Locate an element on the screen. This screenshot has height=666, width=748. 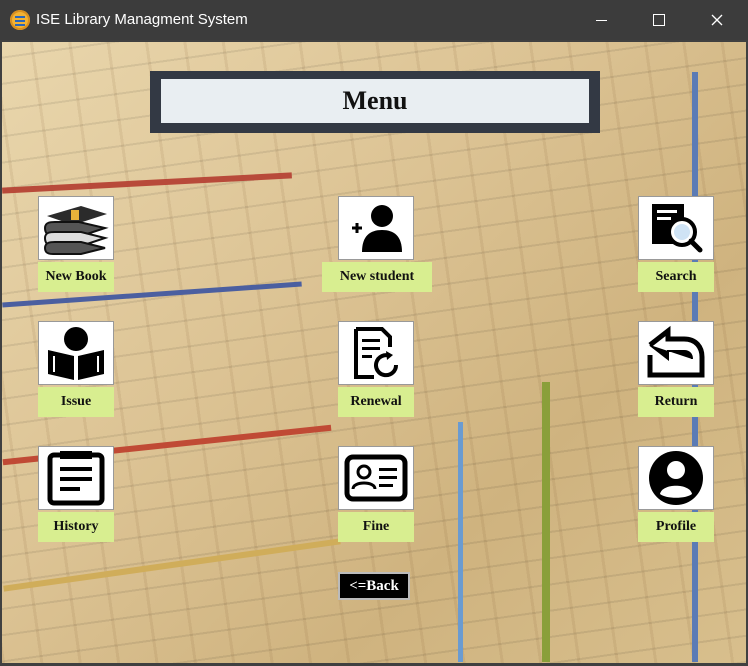
history-tile: History is located at coordinates (76, 494).